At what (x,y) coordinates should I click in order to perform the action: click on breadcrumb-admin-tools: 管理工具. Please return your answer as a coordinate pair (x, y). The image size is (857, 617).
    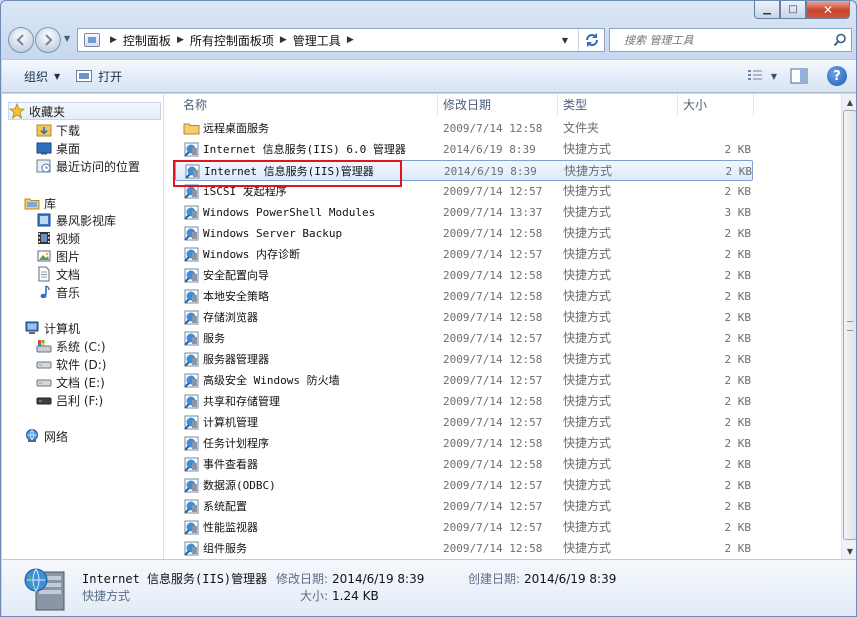
    Looking at the image, I should click on (317, 40).